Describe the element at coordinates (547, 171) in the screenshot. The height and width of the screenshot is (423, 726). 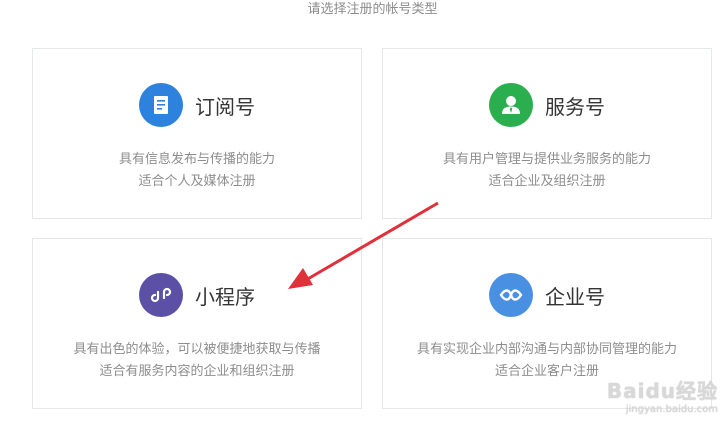
I see `card-description: 具有用户管理与提供业务服务的能力 适合企业及组织注册` at that location.